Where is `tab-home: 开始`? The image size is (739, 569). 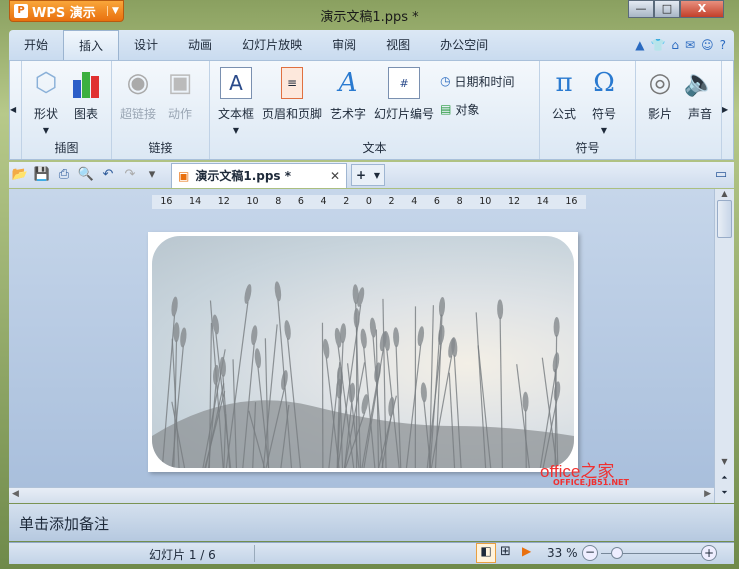 tab-home: 开始 is located at coordinates (36, 45).